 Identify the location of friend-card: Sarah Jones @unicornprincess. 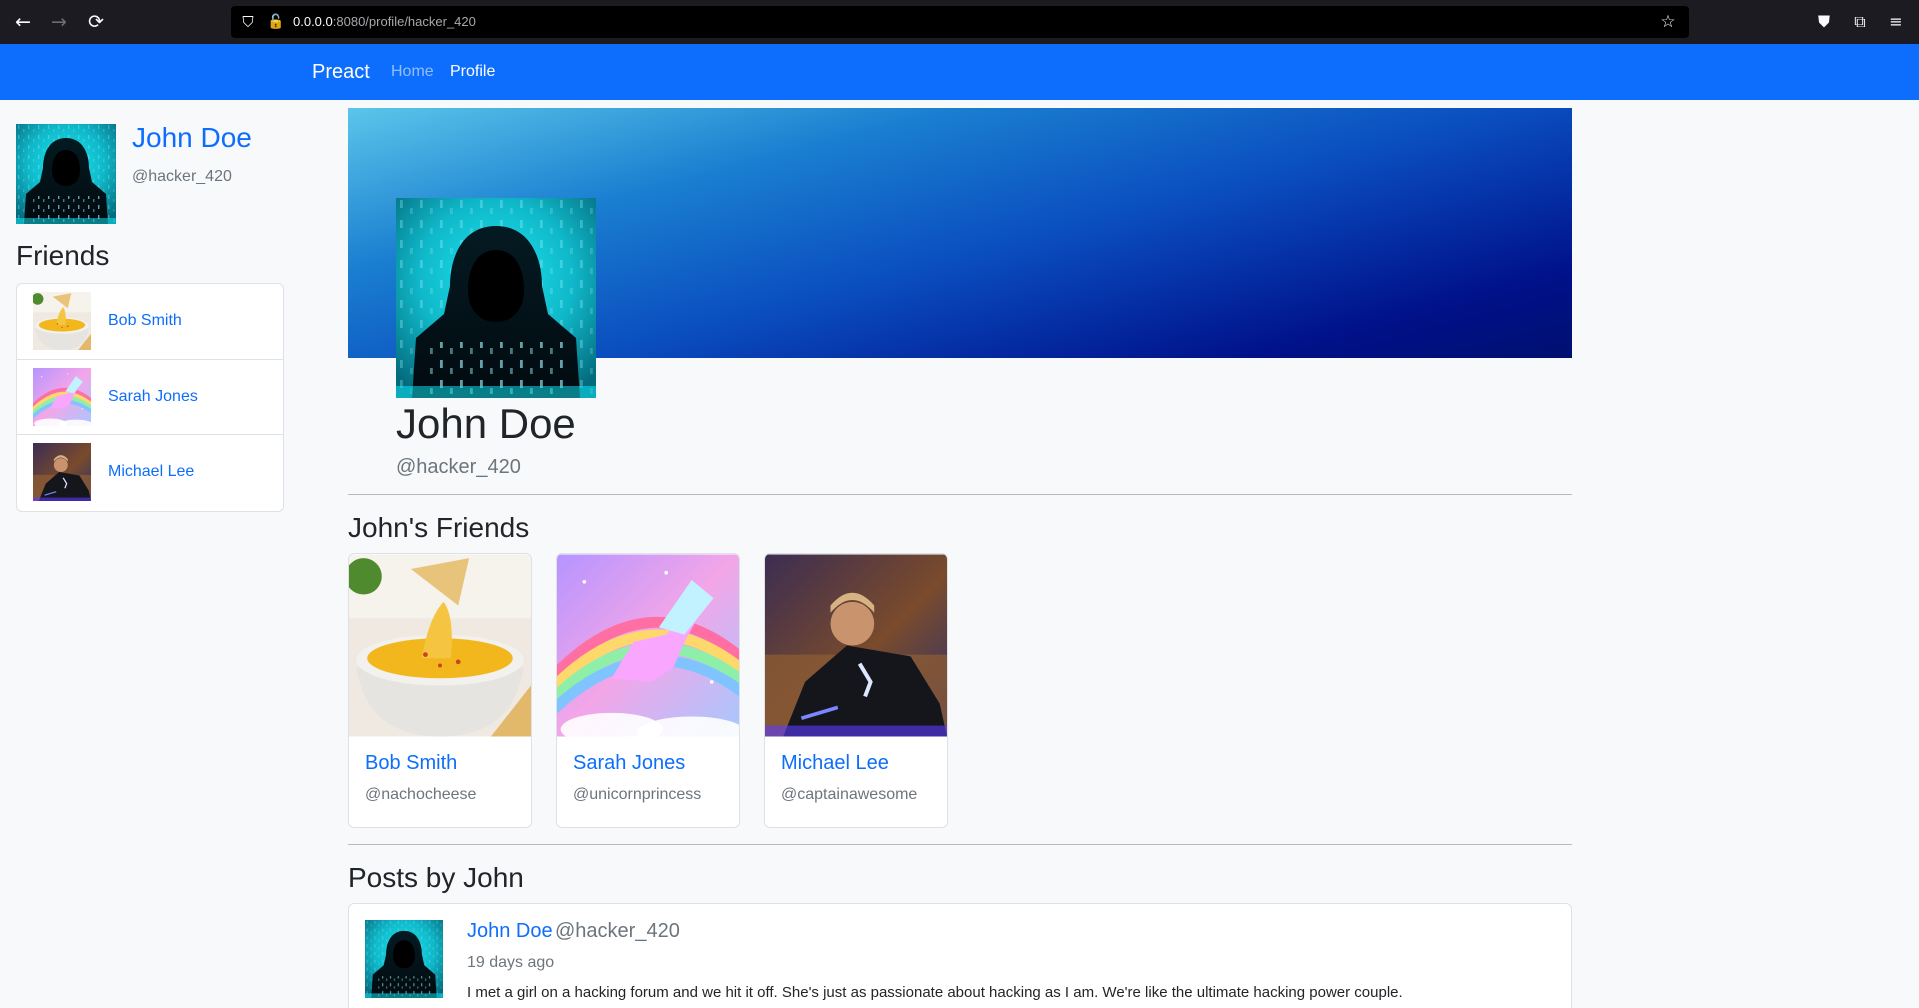
(648, 690).